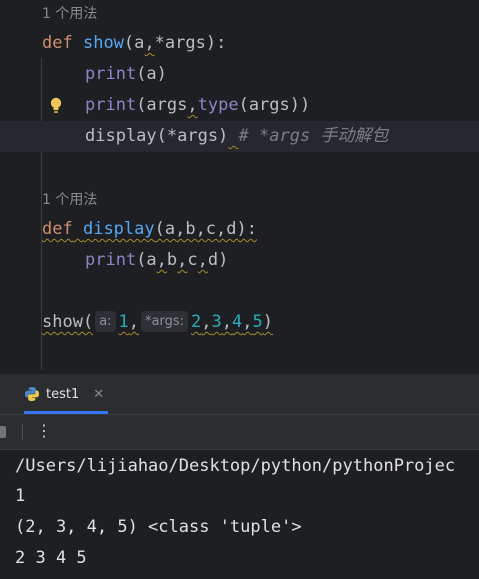  I want to click on run-tab-bar: test1 ✕, so click(239, 394).